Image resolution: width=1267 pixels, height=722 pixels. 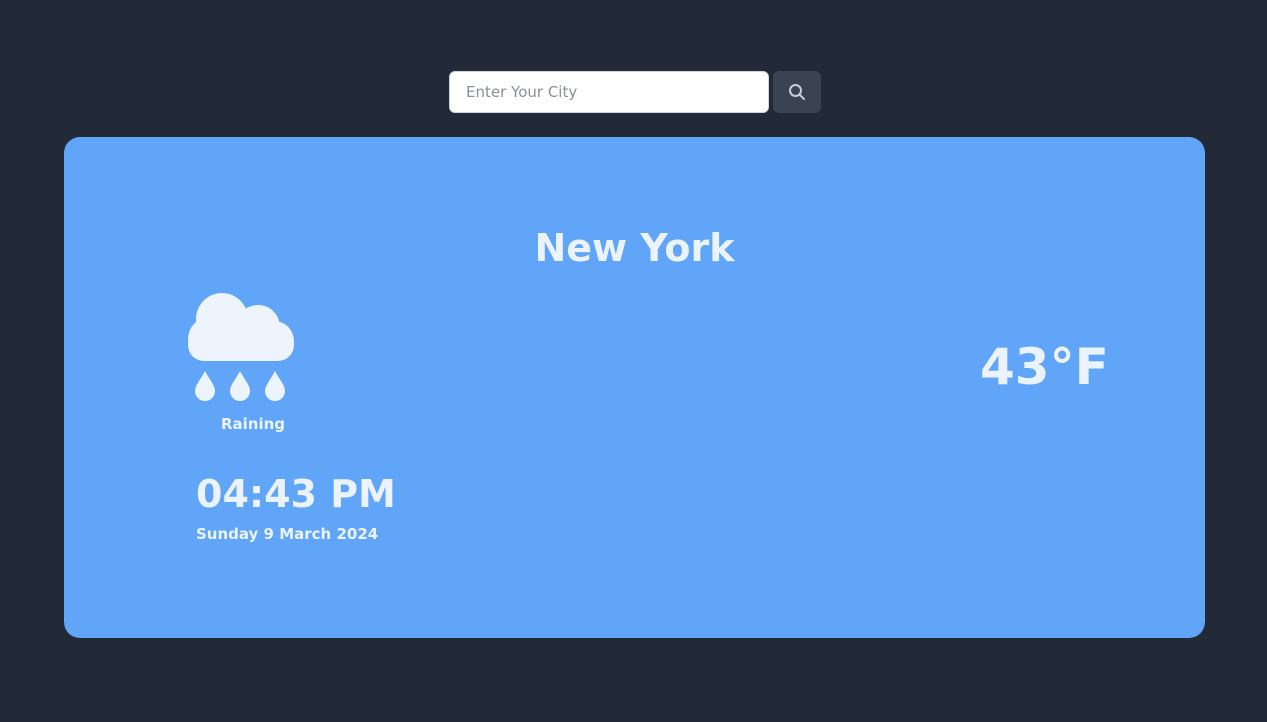 I want to click on temperature: 43°F, so click(x=1044, y=367).